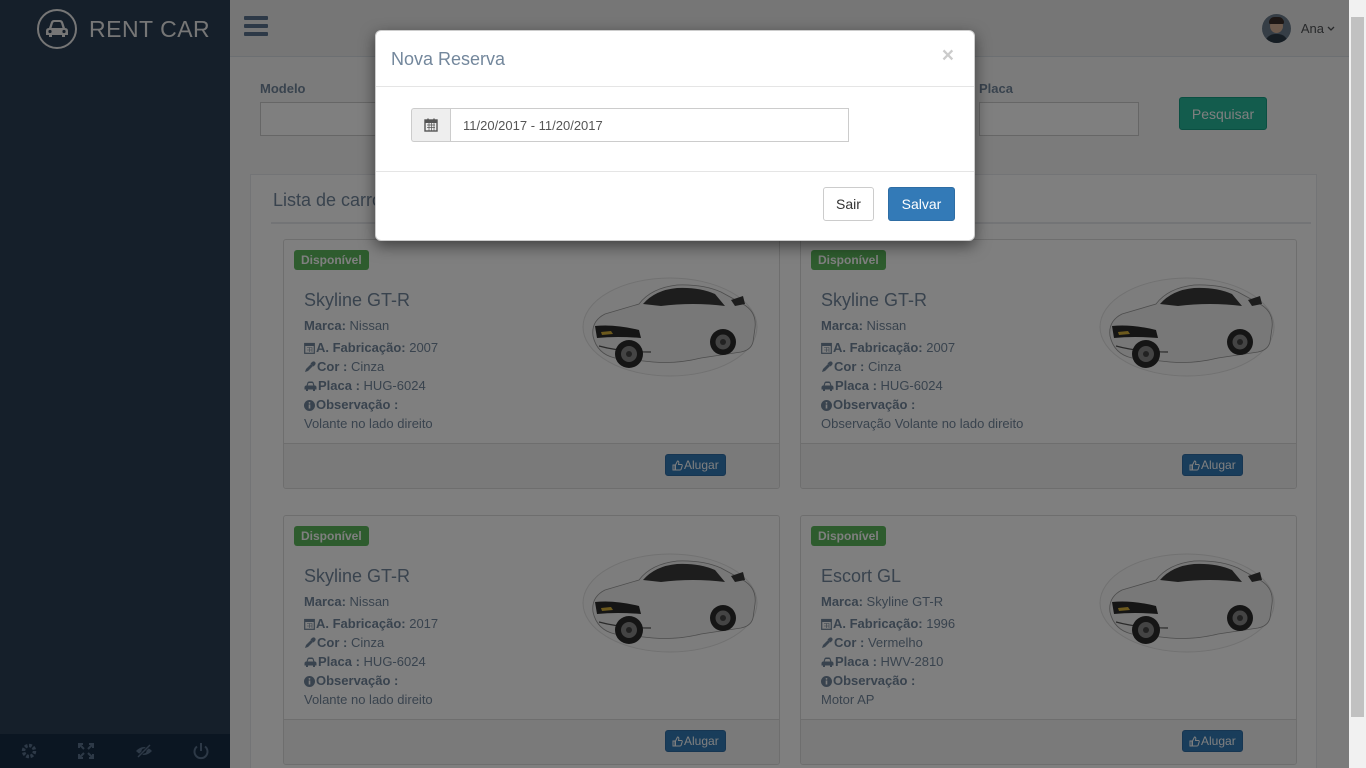 The height and width of the screenshot is (768, 1366). I want to click on new-reservation-modal: Nova Reserva × Sair Salvar, so click(675, 135).